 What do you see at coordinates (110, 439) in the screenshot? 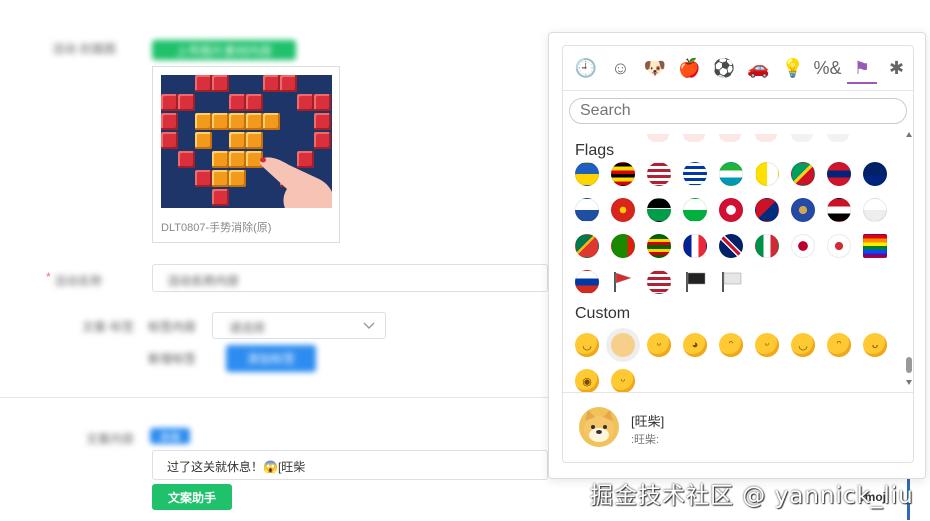
I see `content-label: 文案内容` at bounding box center [110, 439].